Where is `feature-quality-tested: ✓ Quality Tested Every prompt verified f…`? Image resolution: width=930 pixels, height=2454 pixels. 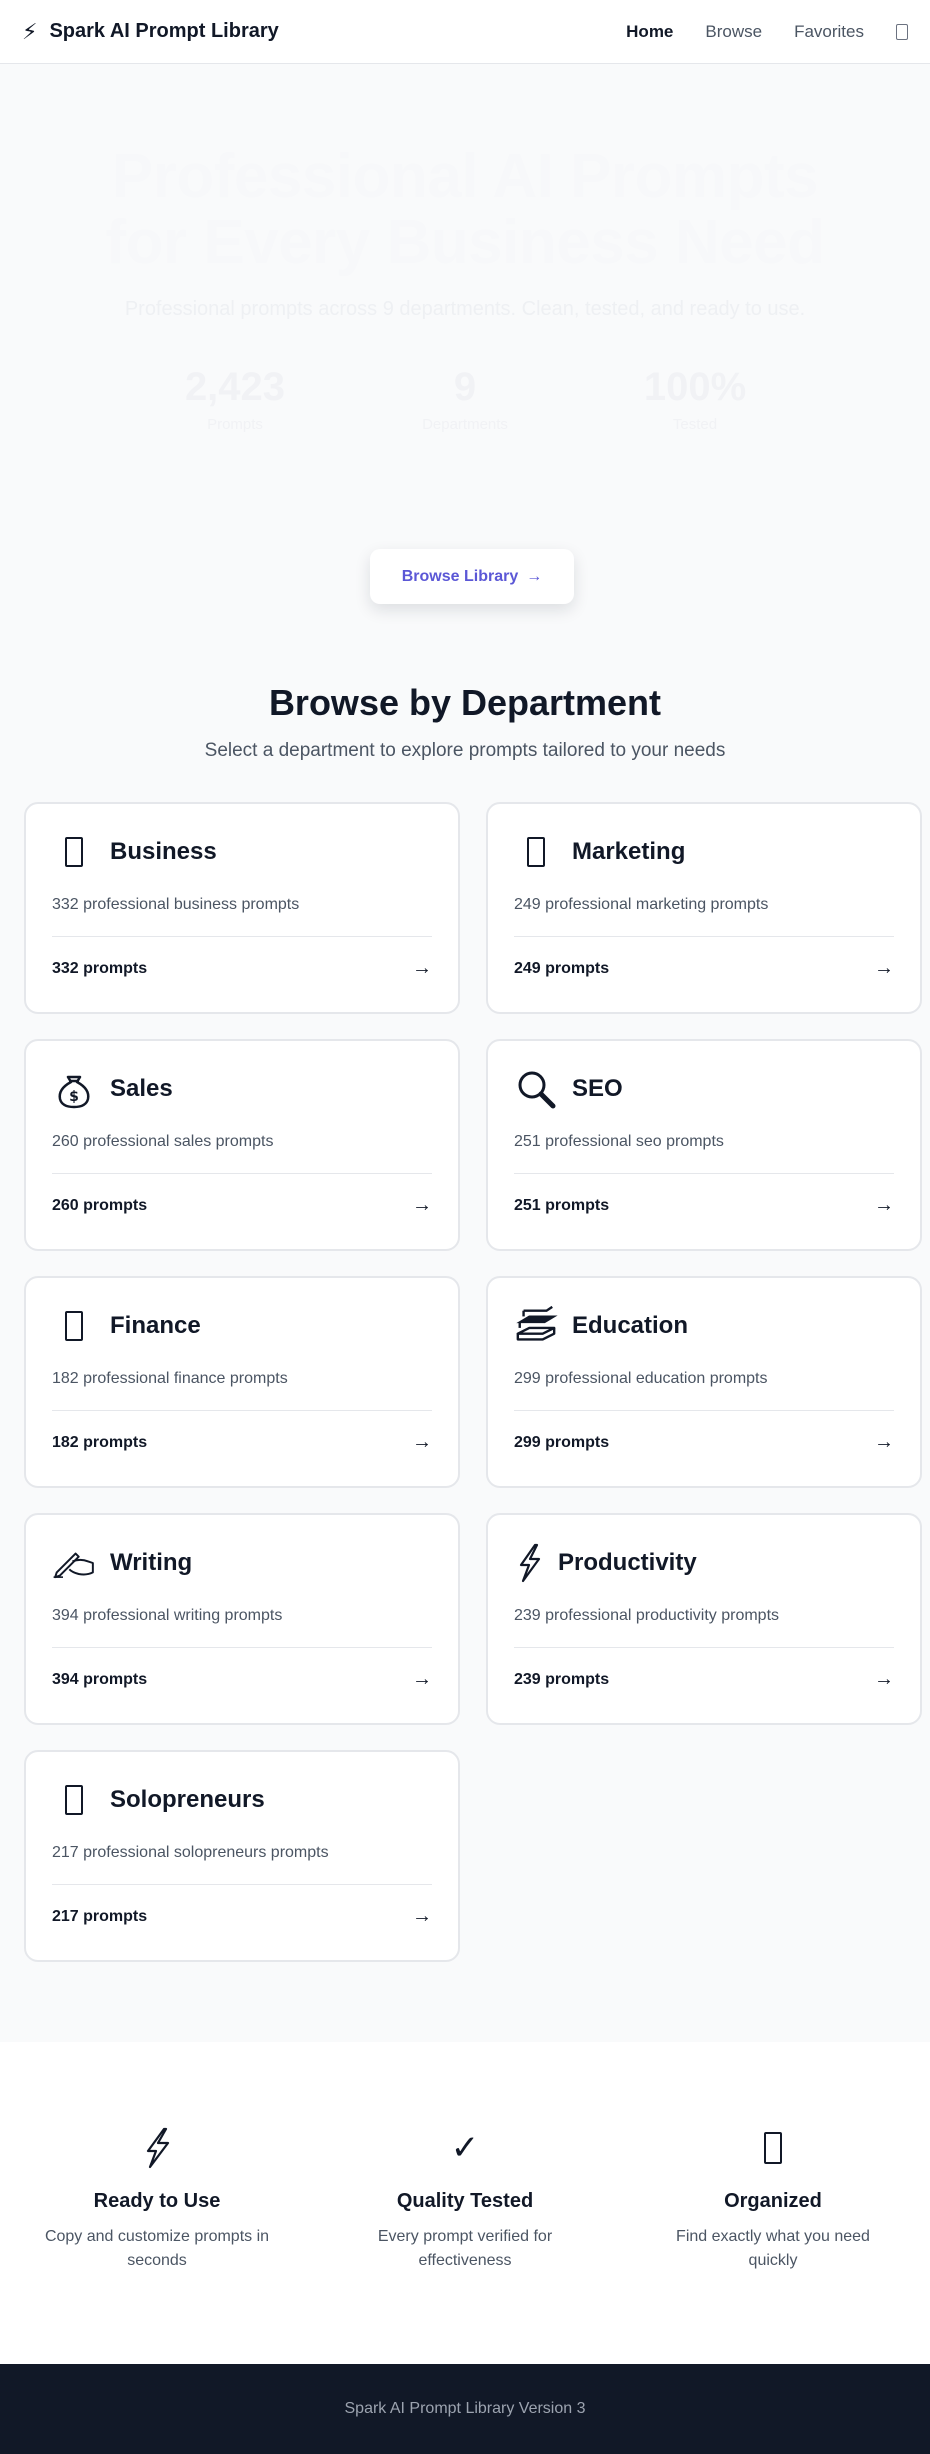 feature-quality-tested: ✓ Quality Tested Every prompt verified f… is located at coordinates (465, 2245).